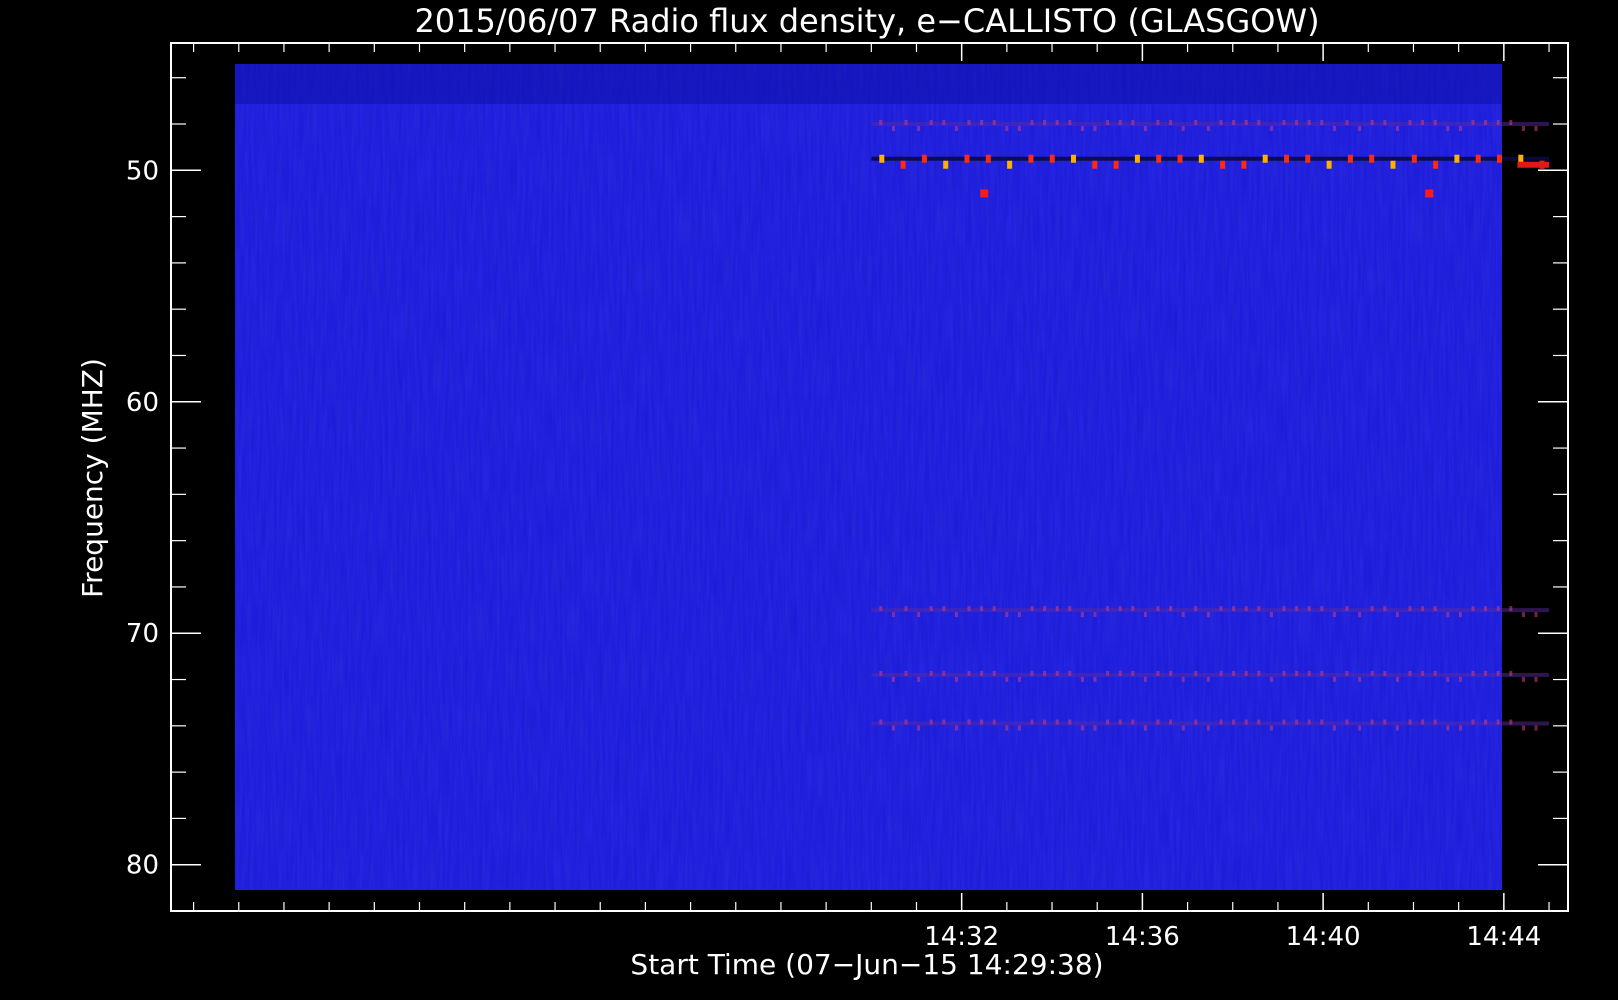 The width and height of the screenshot is (1618, 1000). I want to click on y-axis-label: Frequency (MHZ), so click(92, 478).